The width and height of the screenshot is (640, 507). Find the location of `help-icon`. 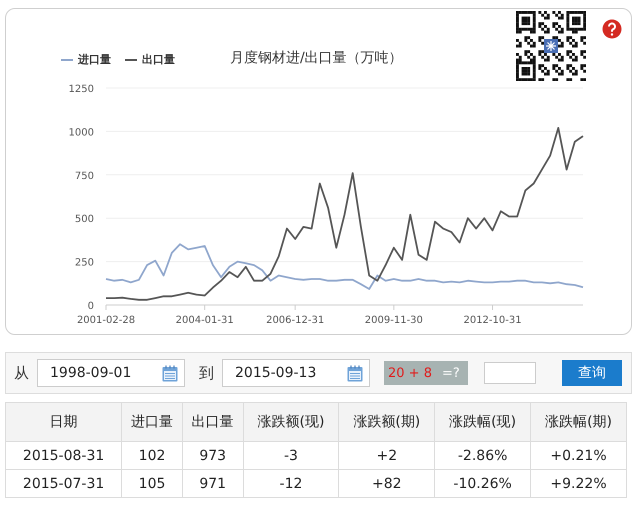

help-icon is located at coordinates (612, 29).